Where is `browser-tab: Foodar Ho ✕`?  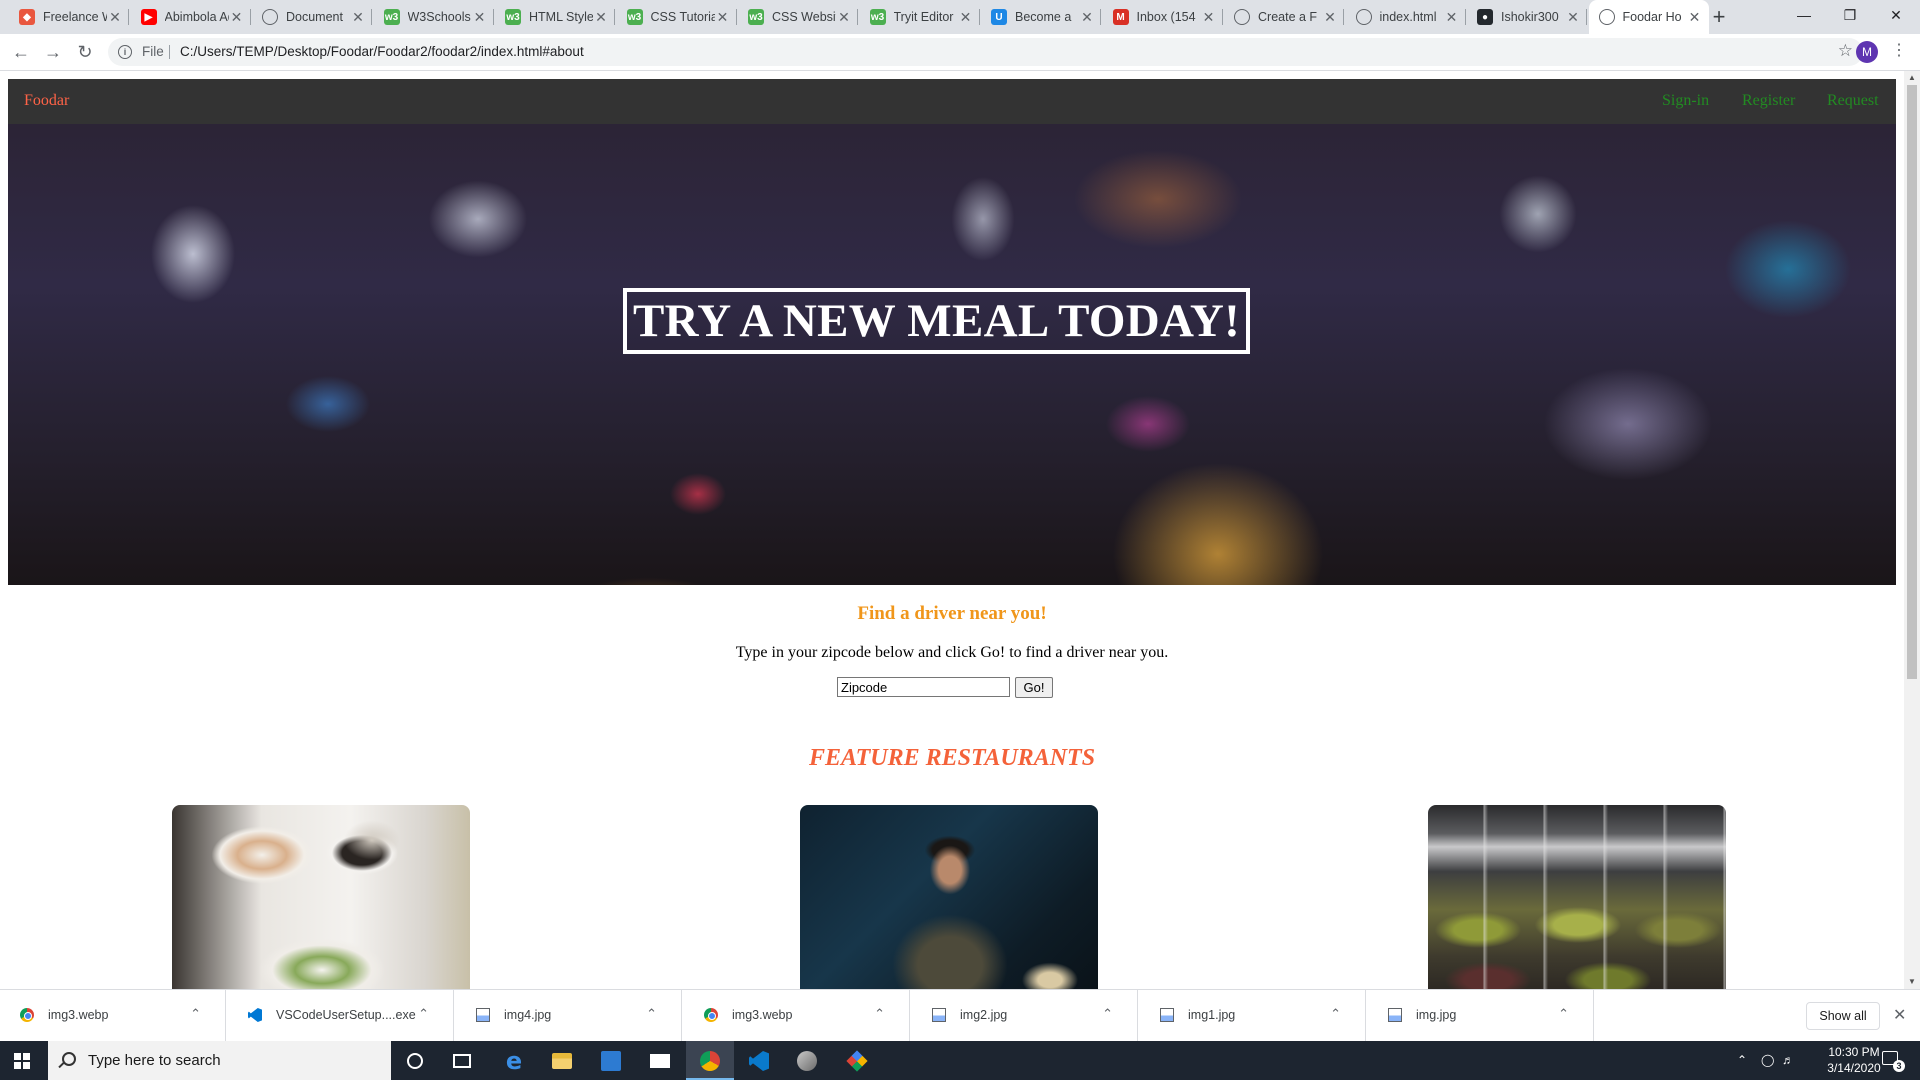
browser-tab: Foodar Ho ✕ is located at coordinates (1648, 17).